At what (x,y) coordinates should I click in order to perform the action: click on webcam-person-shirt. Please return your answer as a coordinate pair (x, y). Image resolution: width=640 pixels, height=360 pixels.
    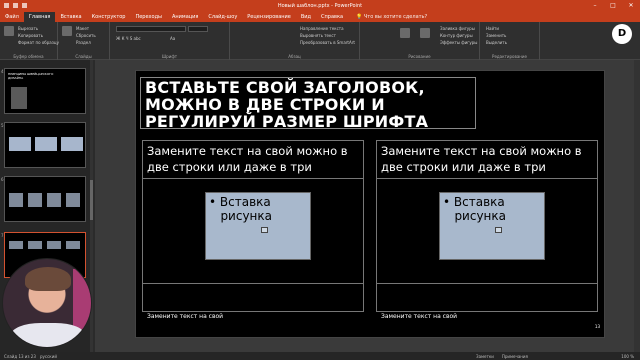
    Looking at the image, I should click on (48, 335).